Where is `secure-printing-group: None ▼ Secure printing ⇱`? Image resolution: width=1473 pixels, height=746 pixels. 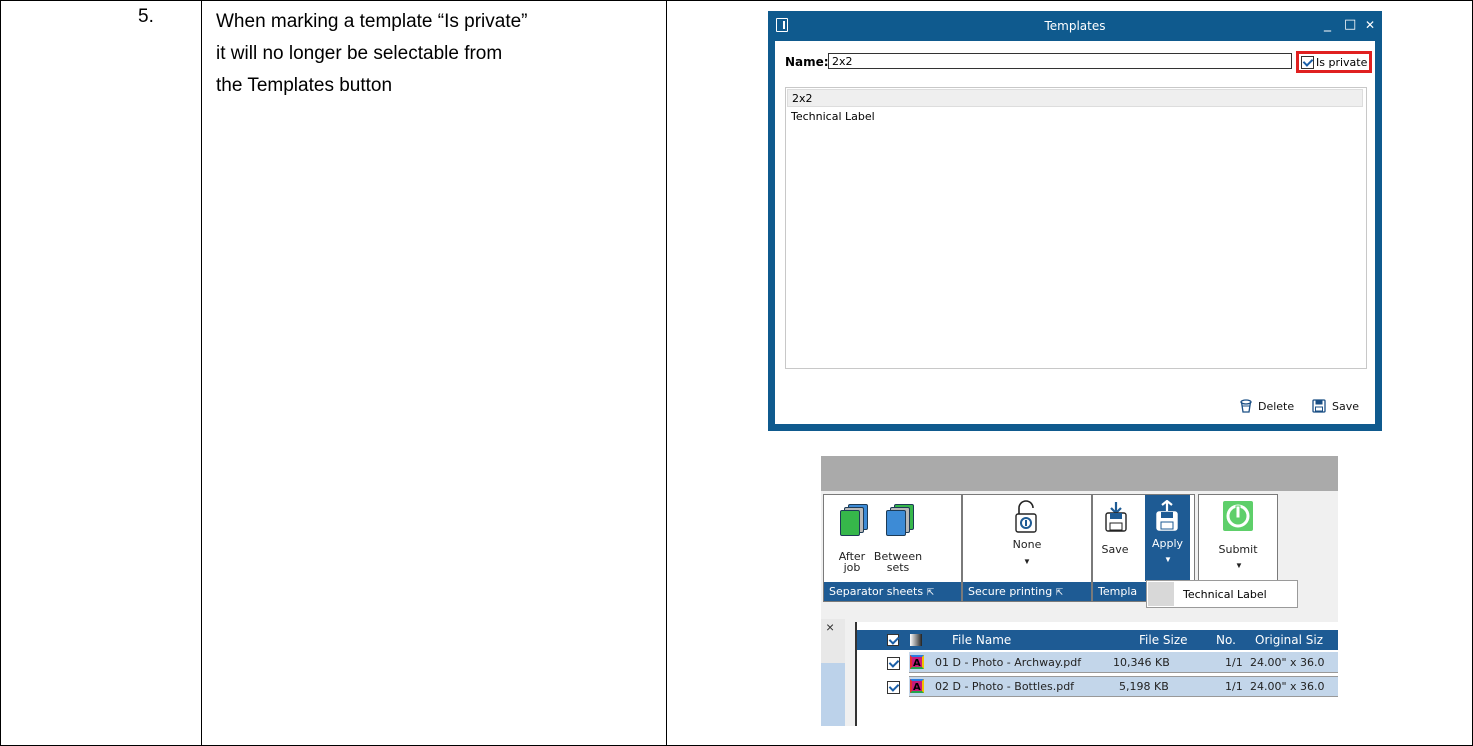 secure-printing-group: None ▼ Secure printing ⇱ is located at coordinates (1027, 548).